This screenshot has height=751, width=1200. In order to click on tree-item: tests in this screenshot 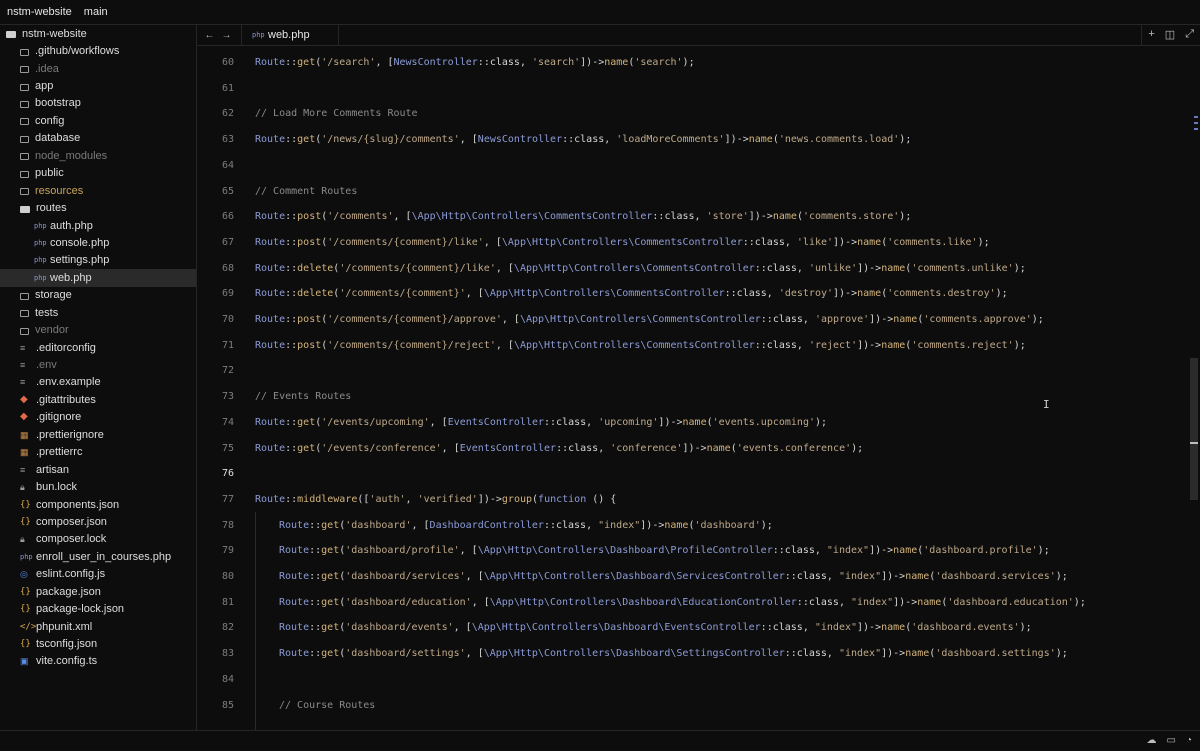, I will do `click(98, 312)`.